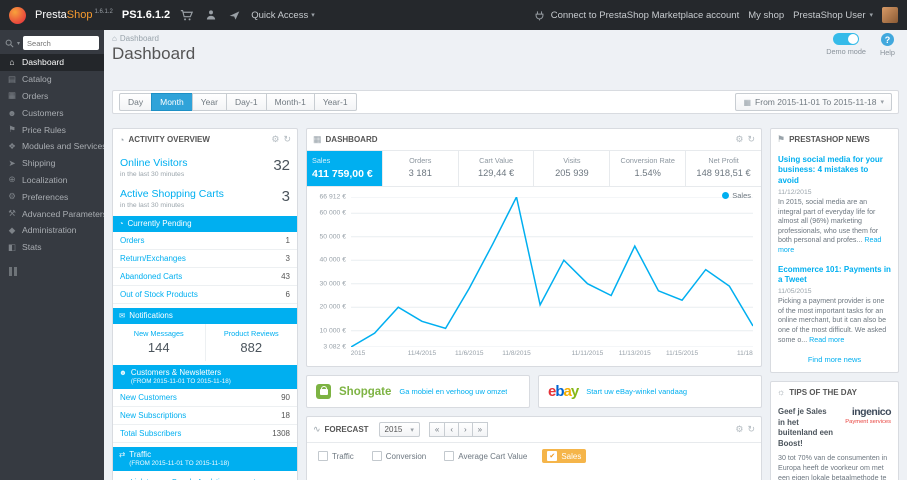  What do you see at coordinates (399, 456) in the screenshot?
I see `legend-conversion: Conversion` at bounding box center [399, 456].